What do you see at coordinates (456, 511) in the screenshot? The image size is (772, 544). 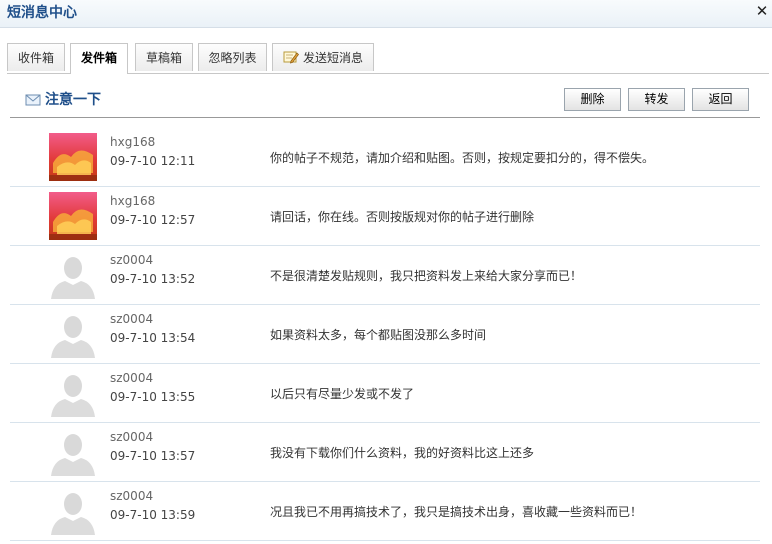 I see `message-text: 况且我已不用再搞技术了，我只是搞技术出身，喜收藏一些资料而已！` at bounding box center [456, 511].